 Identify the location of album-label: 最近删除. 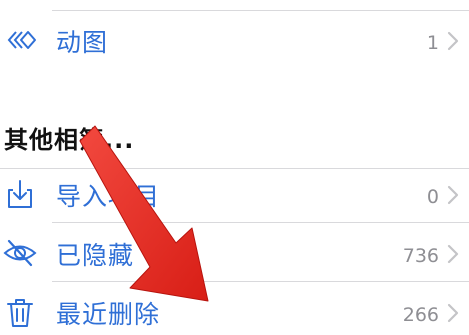
(108, 314).